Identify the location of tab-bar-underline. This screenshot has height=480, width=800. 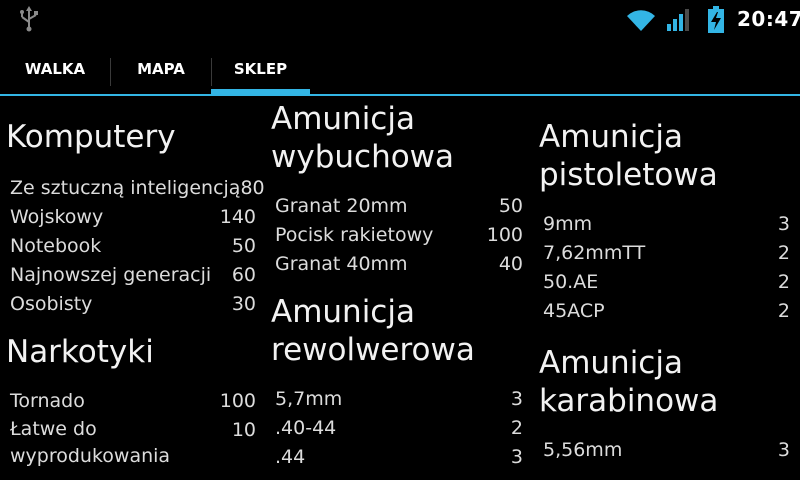
(400, 95).